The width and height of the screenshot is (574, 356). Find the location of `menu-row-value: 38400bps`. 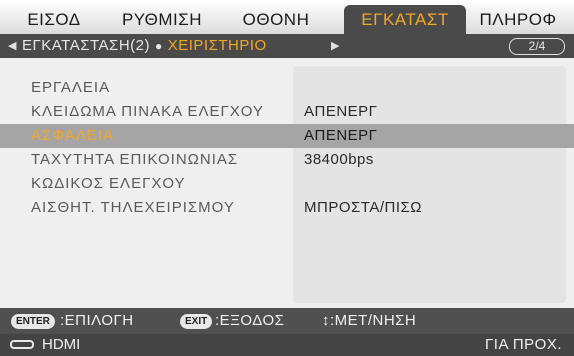

menu-row-value: 38400bps is located at coordinates (339, 159).